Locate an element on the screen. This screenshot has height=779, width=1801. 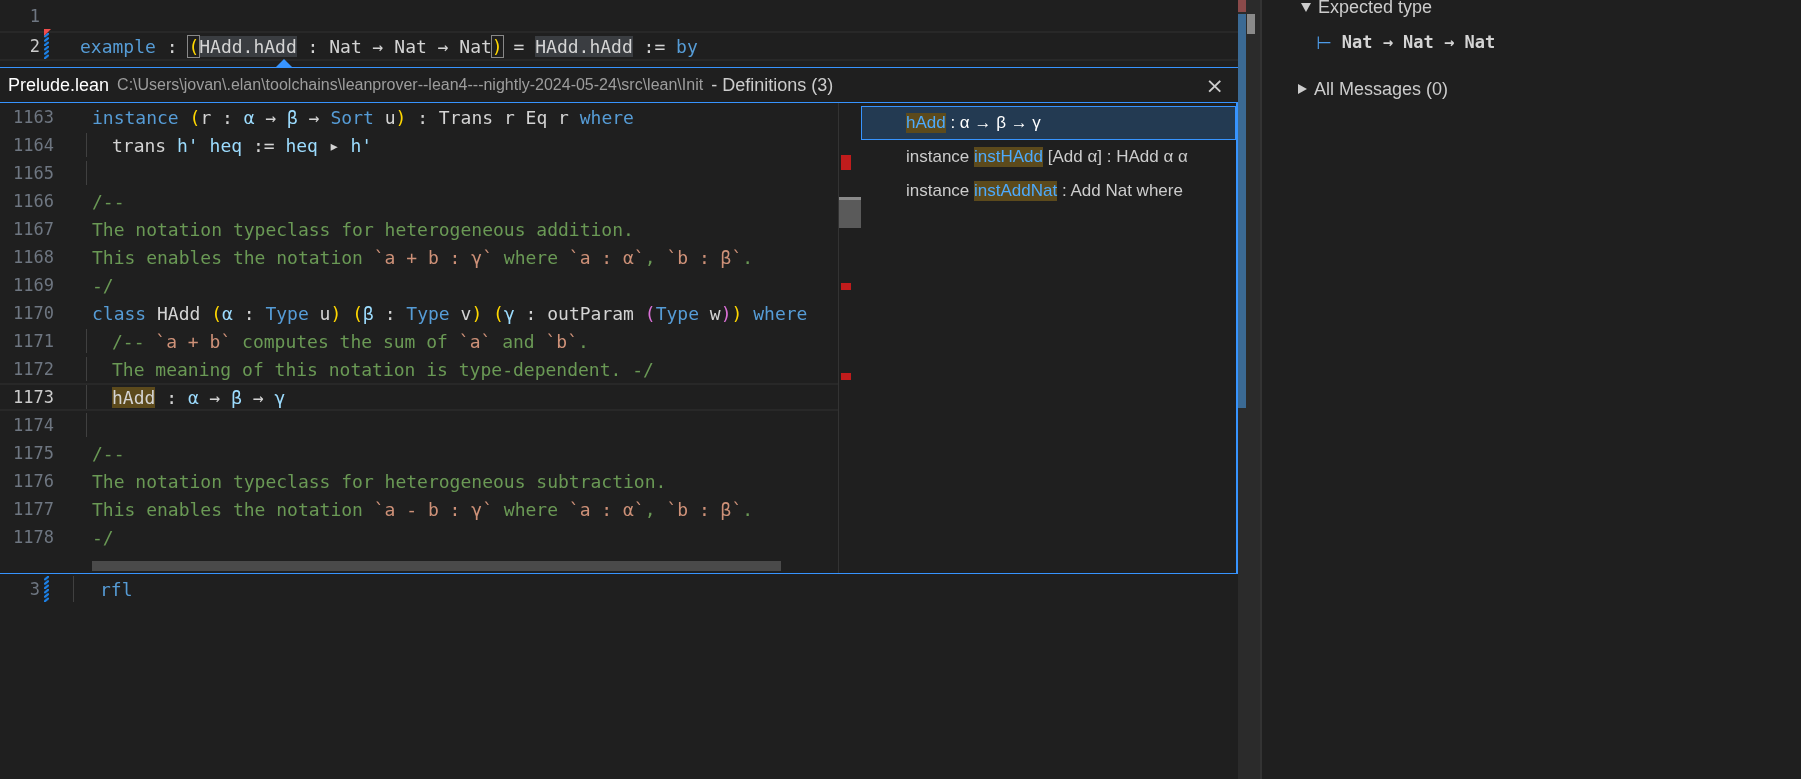
code-line: This enables the notation `a + b : γ` where `a : α`, `b : β`. is located at coordinates (423, 257).